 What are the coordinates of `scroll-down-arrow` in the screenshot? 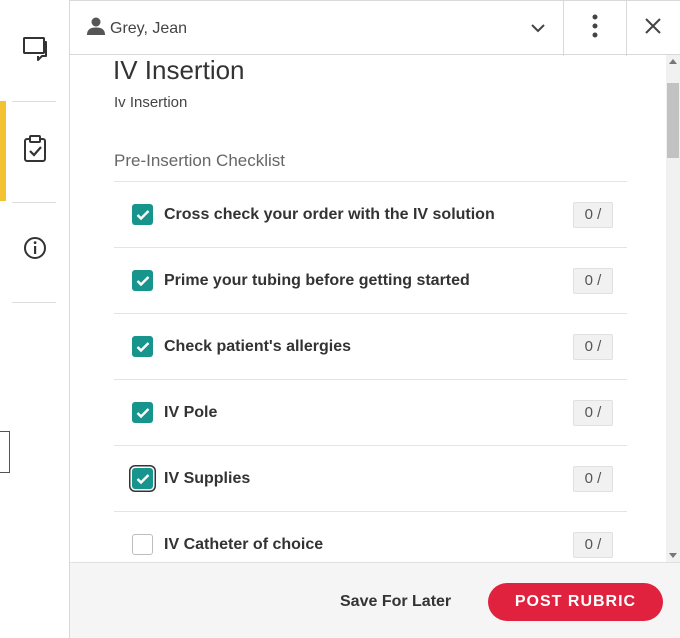 It's located at (673, 555).